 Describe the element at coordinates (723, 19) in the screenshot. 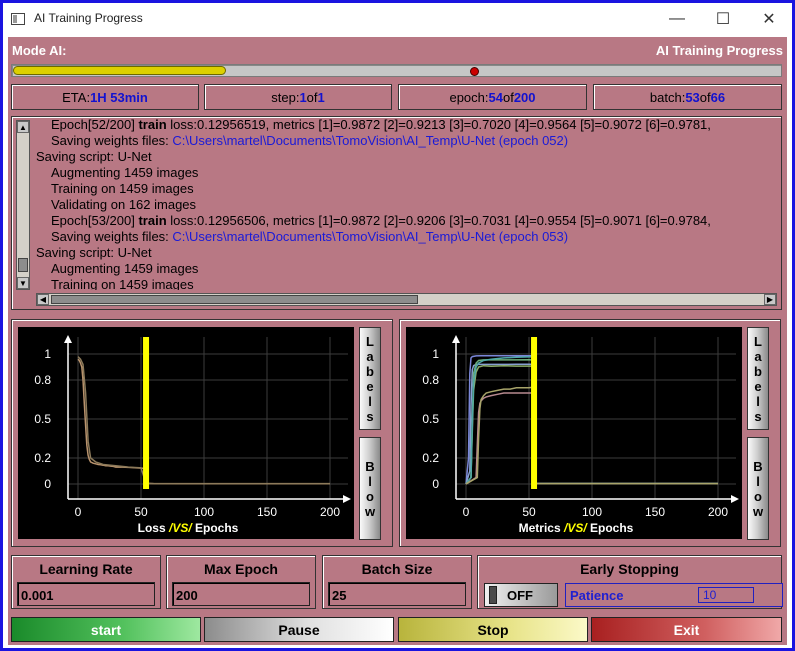

I see `maximize-button: ☐` at that location.